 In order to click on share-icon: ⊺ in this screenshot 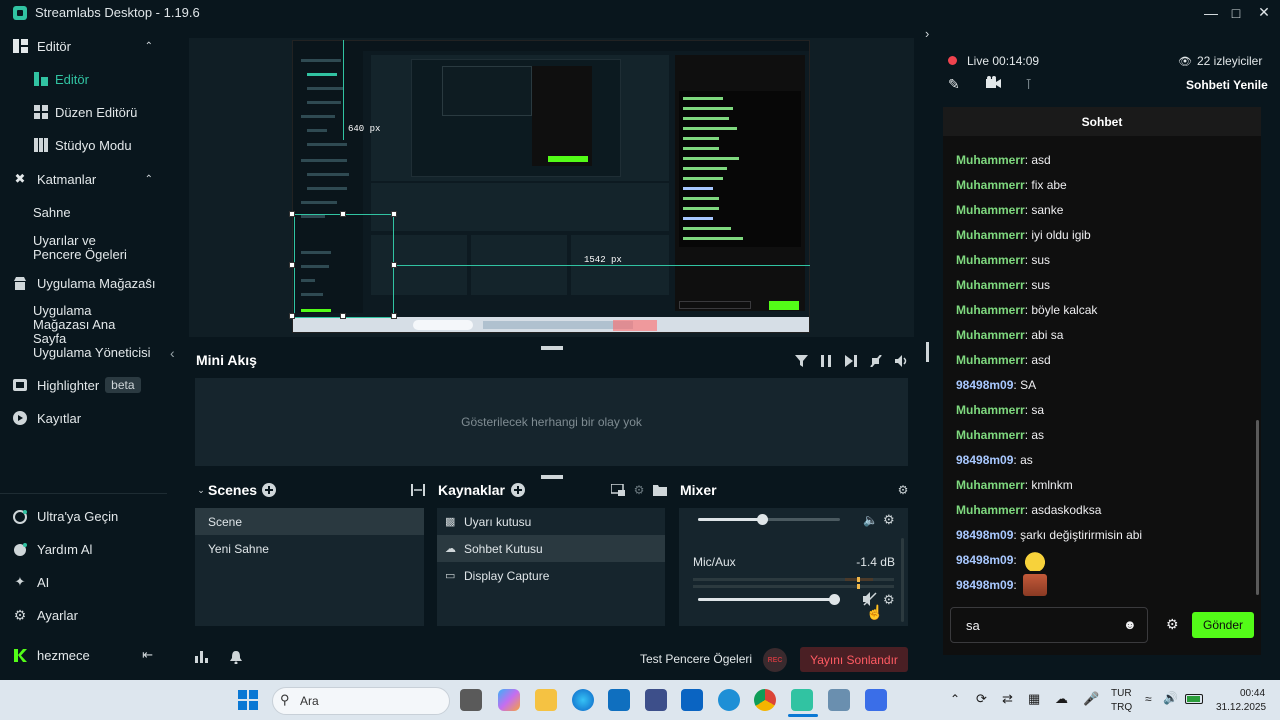, I will do `click(1028, 84)`.